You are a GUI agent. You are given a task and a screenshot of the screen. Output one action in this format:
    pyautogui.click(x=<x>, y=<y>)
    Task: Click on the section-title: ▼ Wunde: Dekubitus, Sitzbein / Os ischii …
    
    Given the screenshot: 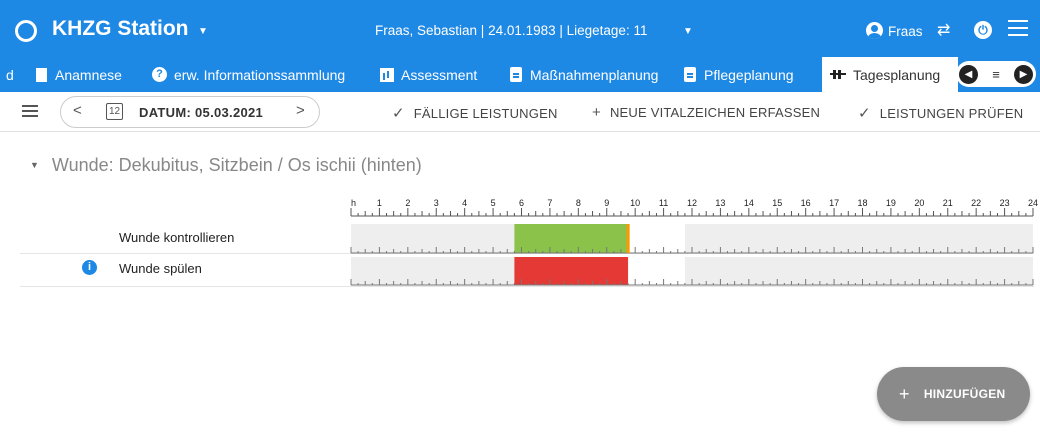 What is the action you would take?
    pyautogui.click(x=226, y=165)
    